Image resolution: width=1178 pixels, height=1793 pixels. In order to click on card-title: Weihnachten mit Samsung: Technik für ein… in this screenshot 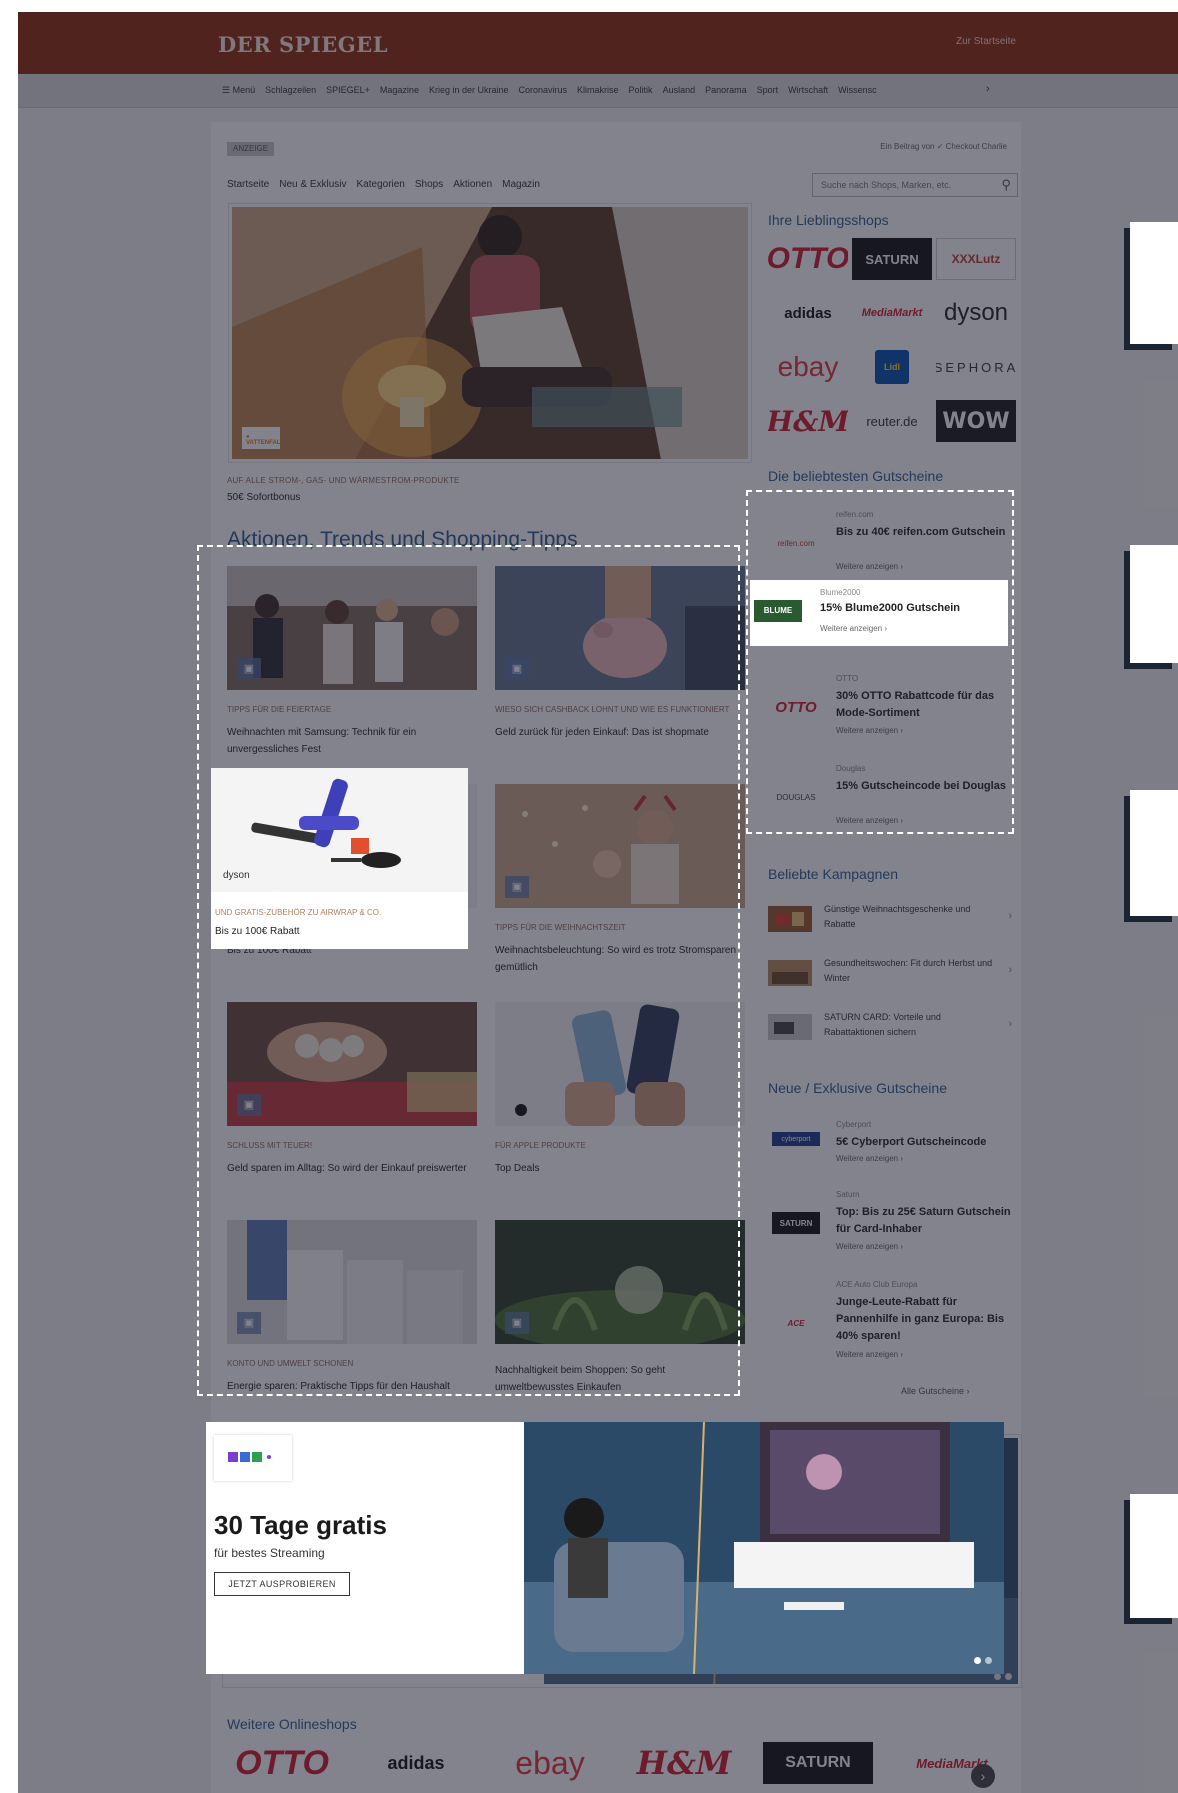, I will do `click(352, 741)`.